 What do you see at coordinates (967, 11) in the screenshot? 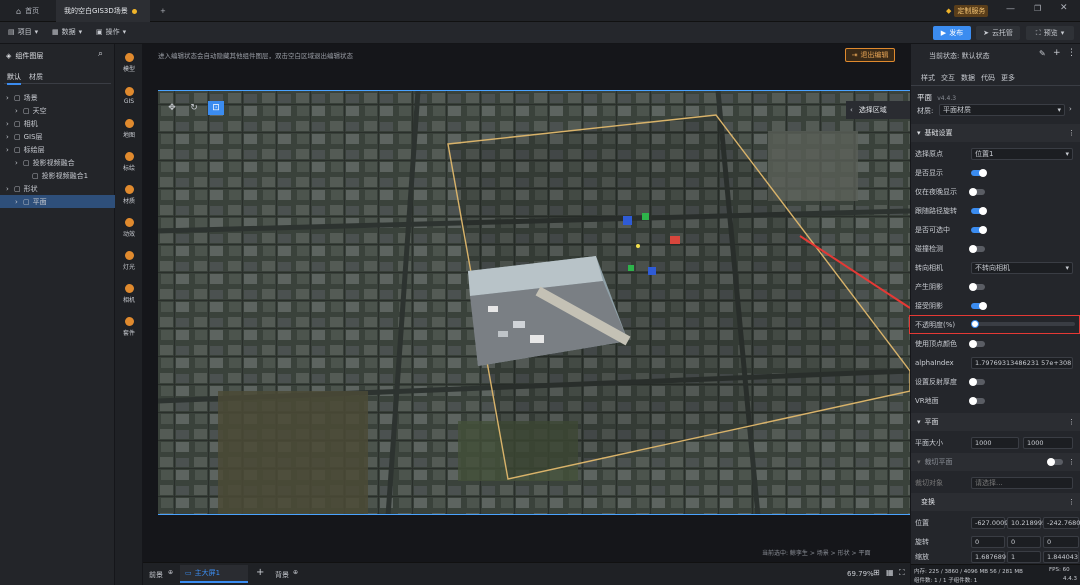
I see `custom-service-button: ◆ 定制服务` at bounding box center [967, 11].